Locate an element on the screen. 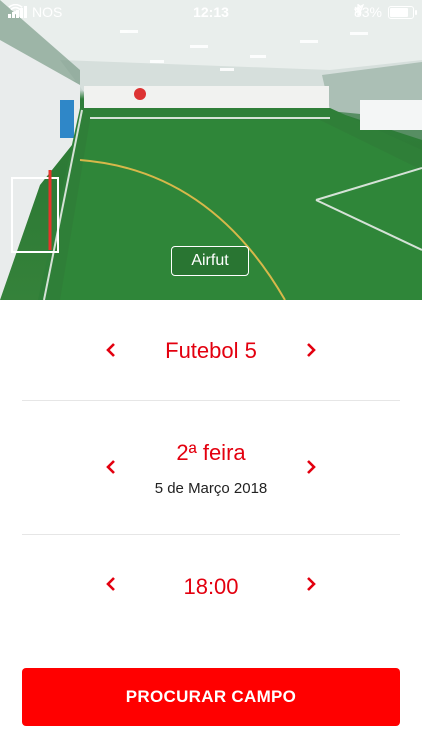 The width and height of the screenshot is (422, 750). time-selector: 18:00 is located at coordinates (211, 585).